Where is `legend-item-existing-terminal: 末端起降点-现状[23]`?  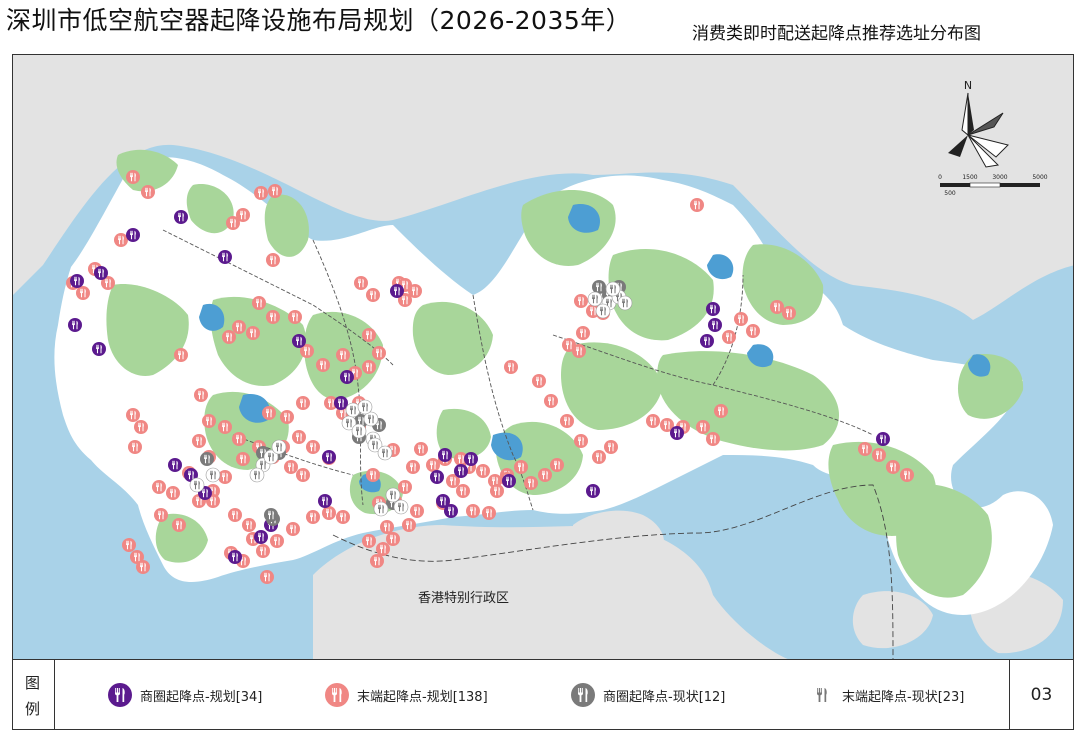 legend-item-existing-terminal: 末端起降点-现状[23] is located at coordinates (887, 695).